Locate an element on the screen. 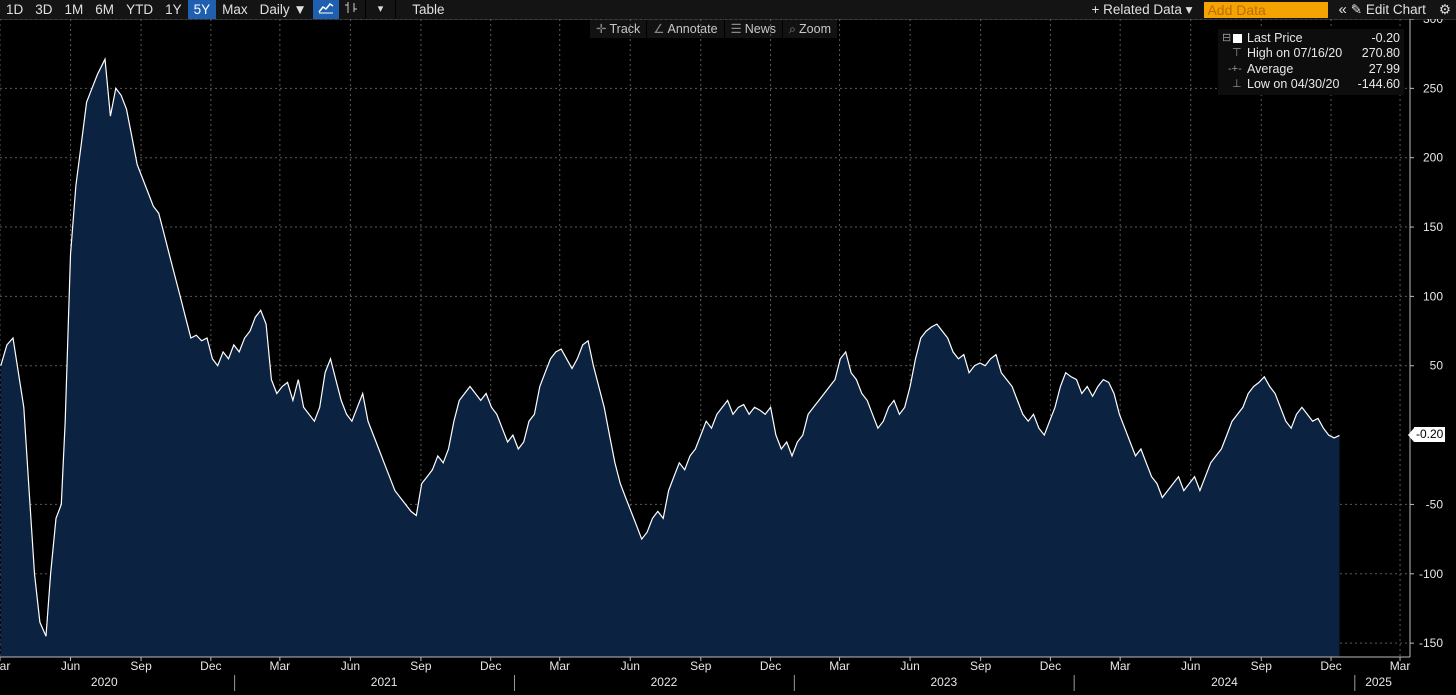  bar-chart-icon is located at coordinates (351, 9).